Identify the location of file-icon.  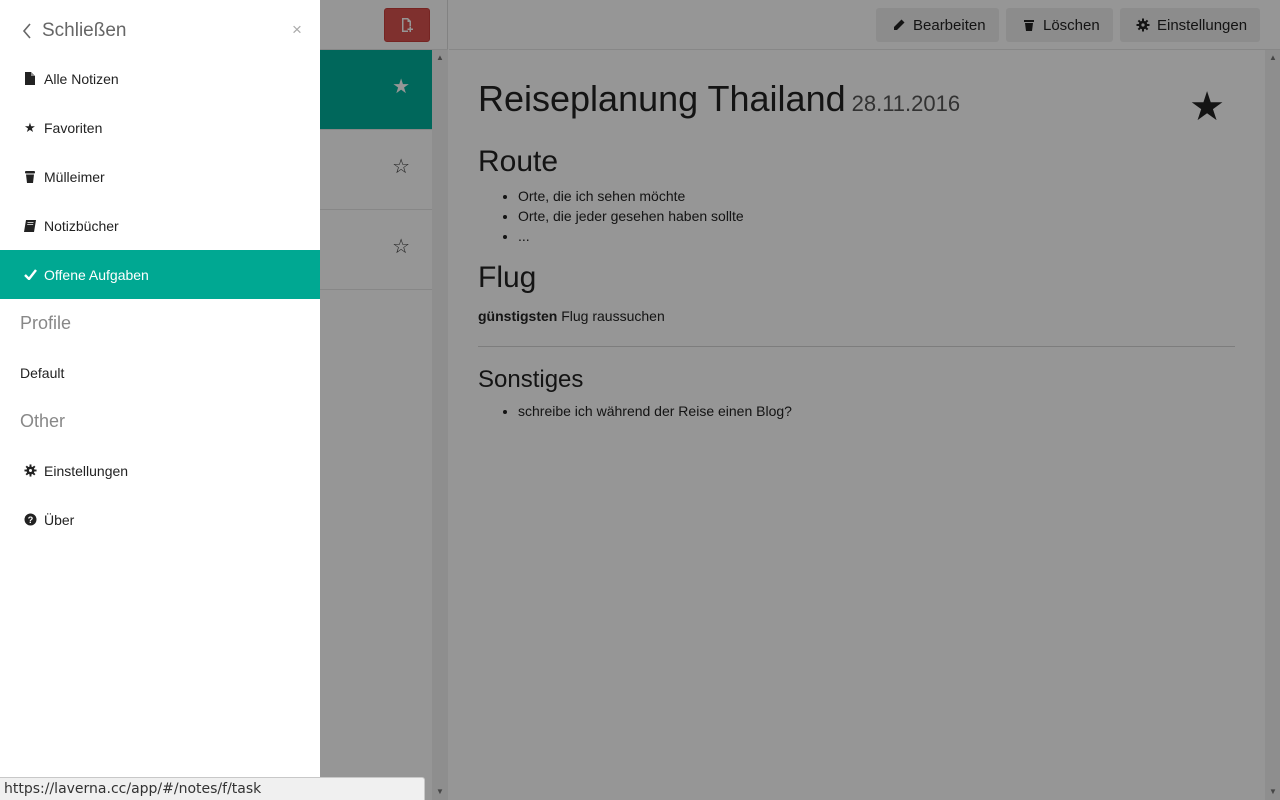
(30, 79).